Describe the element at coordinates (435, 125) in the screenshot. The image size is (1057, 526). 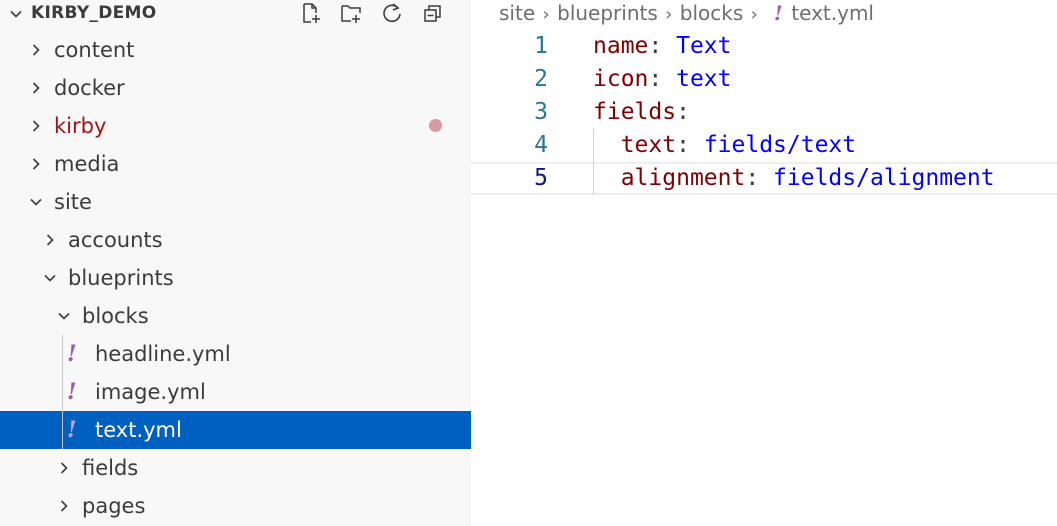
I see `modified-indicator-dot` at that location.